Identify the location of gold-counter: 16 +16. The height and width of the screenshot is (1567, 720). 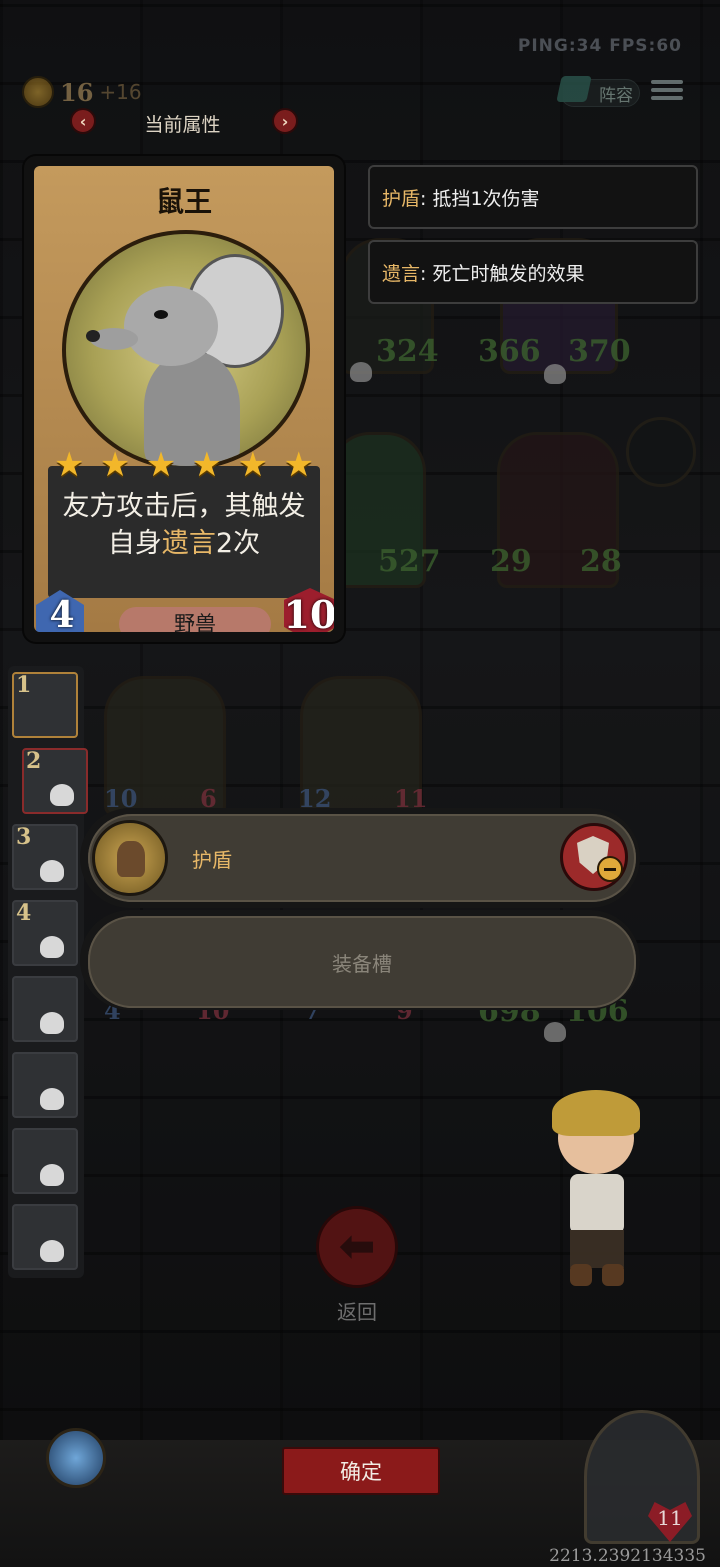
(82, 92).